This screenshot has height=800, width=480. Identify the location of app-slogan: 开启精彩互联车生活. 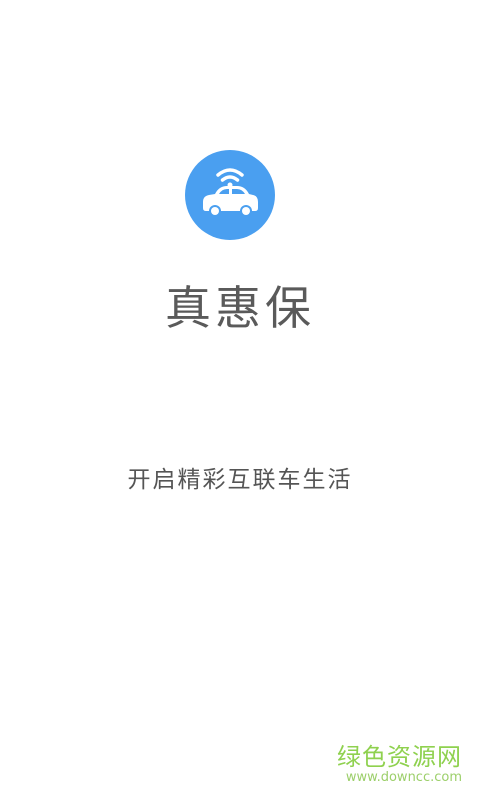
(240, 480).